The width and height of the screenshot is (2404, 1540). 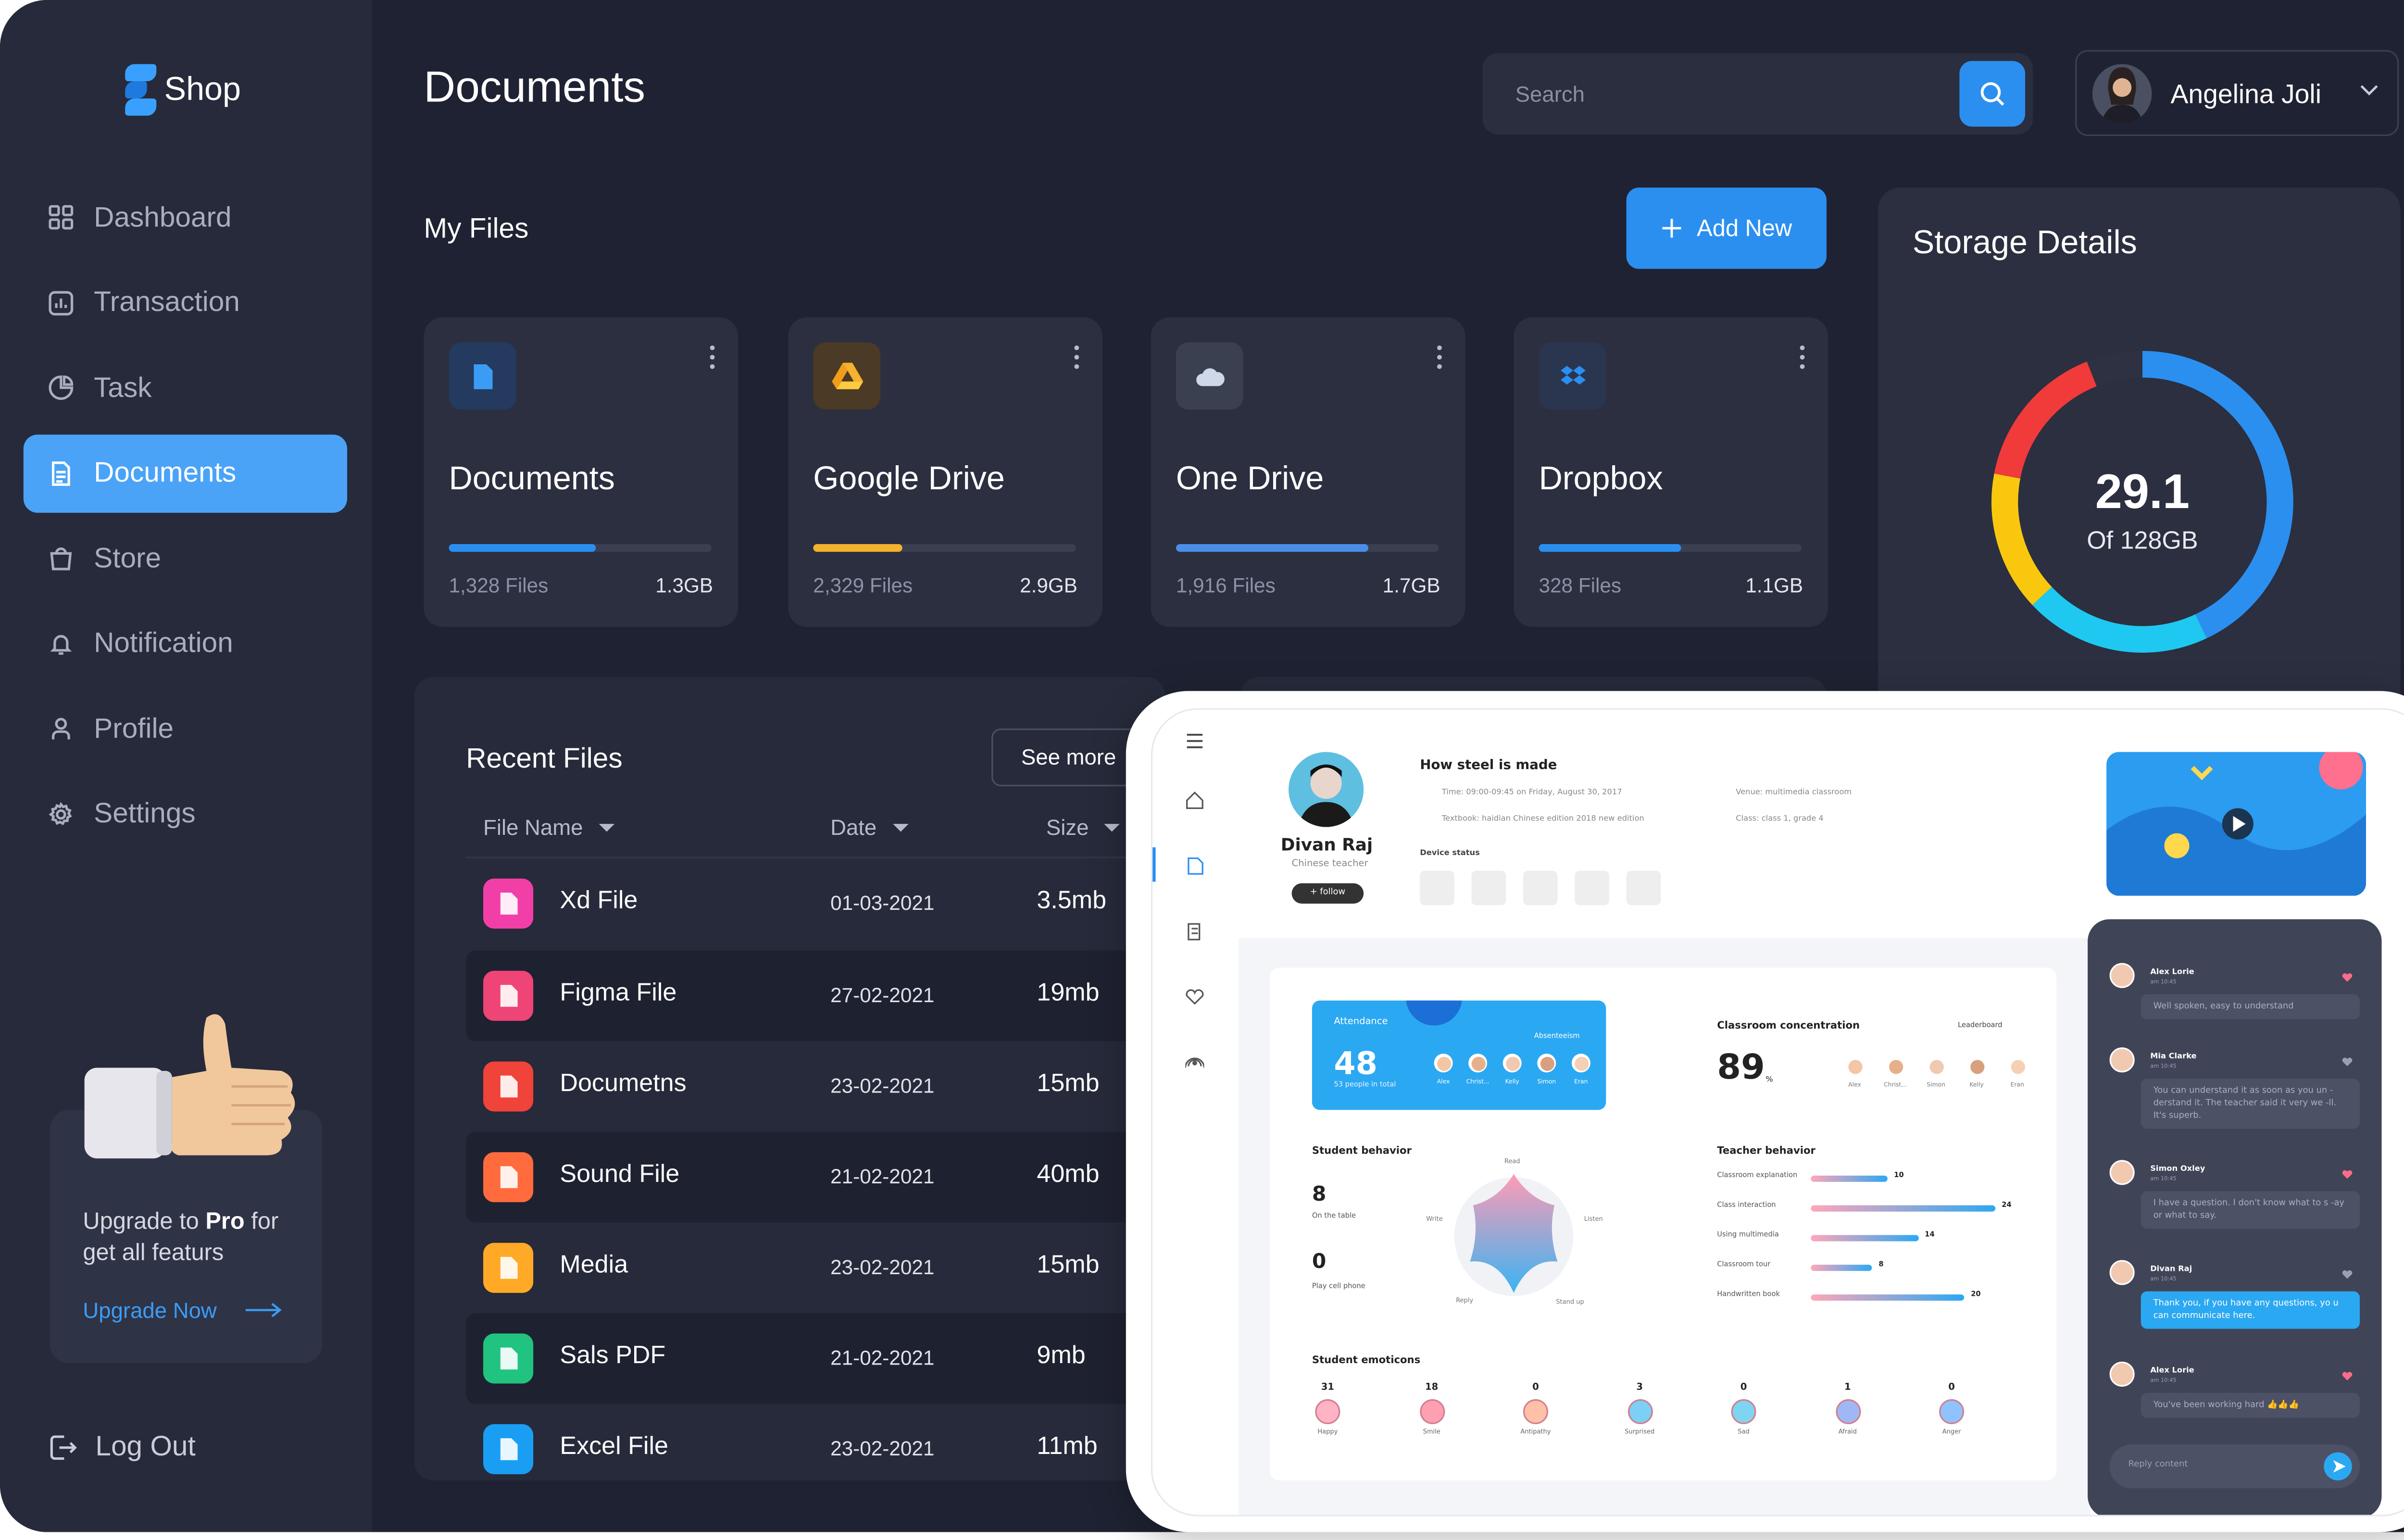 I want to click on lesson-venue: Venue: multimedia classroom, so click(x=1794, y=792).